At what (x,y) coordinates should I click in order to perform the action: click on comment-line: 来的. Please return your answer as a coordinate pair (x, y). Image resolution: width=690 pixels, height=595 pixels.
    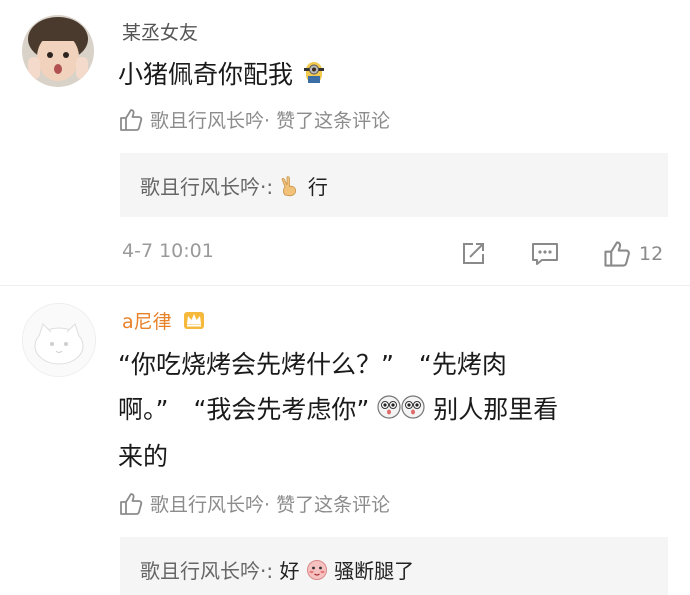
    Looking at the image, I should click on (143, 456).